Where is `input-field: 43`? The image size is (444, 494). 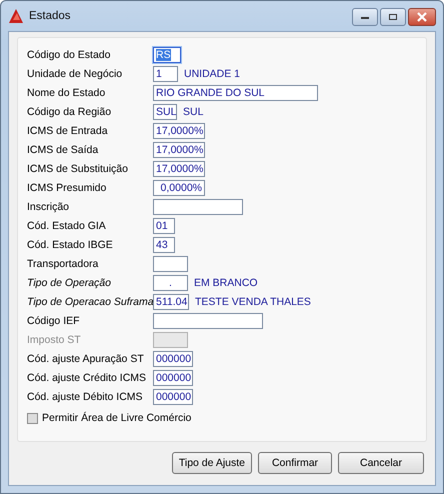 input-field: 43 is located at coordinates (164, 245).